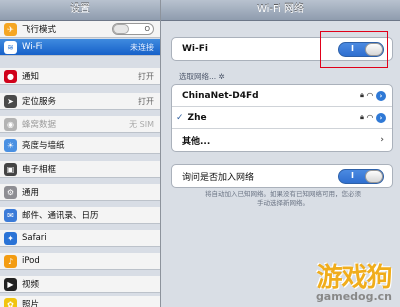  I want to click on safari-icon: ✦, so click(10, 238).